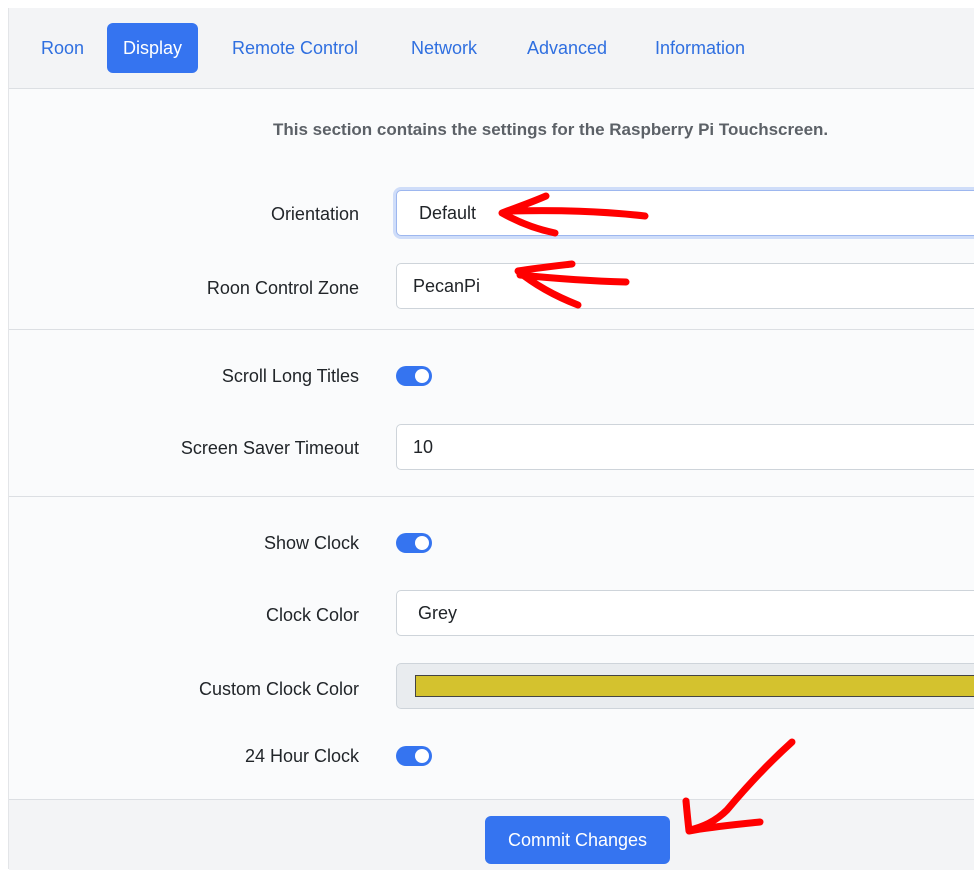  I want to click on clock-color-select: Grey, so click(685, 613).